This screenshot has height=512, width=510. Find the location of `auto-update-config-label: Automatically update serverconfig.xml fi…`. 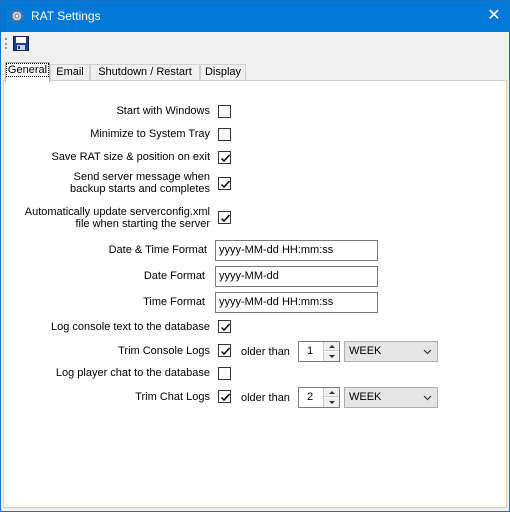

auto-update-config-label: Automatically update serverconfig.xml fi… is located at coordinates (110, 218).